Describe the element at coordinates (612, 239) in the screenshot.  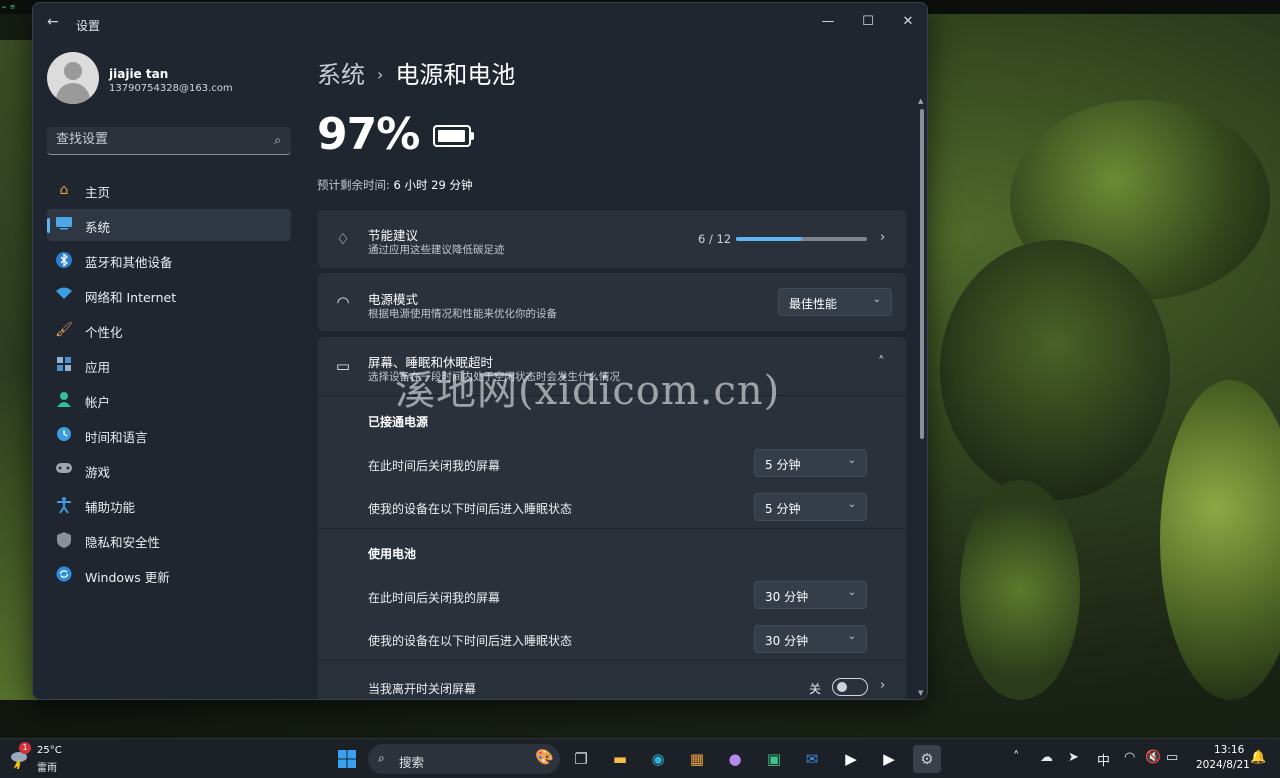
I see `energy-recommendations-card: ♢ 节能建议 通过应用这些建议降低碳足迹 6 / 12 ›` at that location.